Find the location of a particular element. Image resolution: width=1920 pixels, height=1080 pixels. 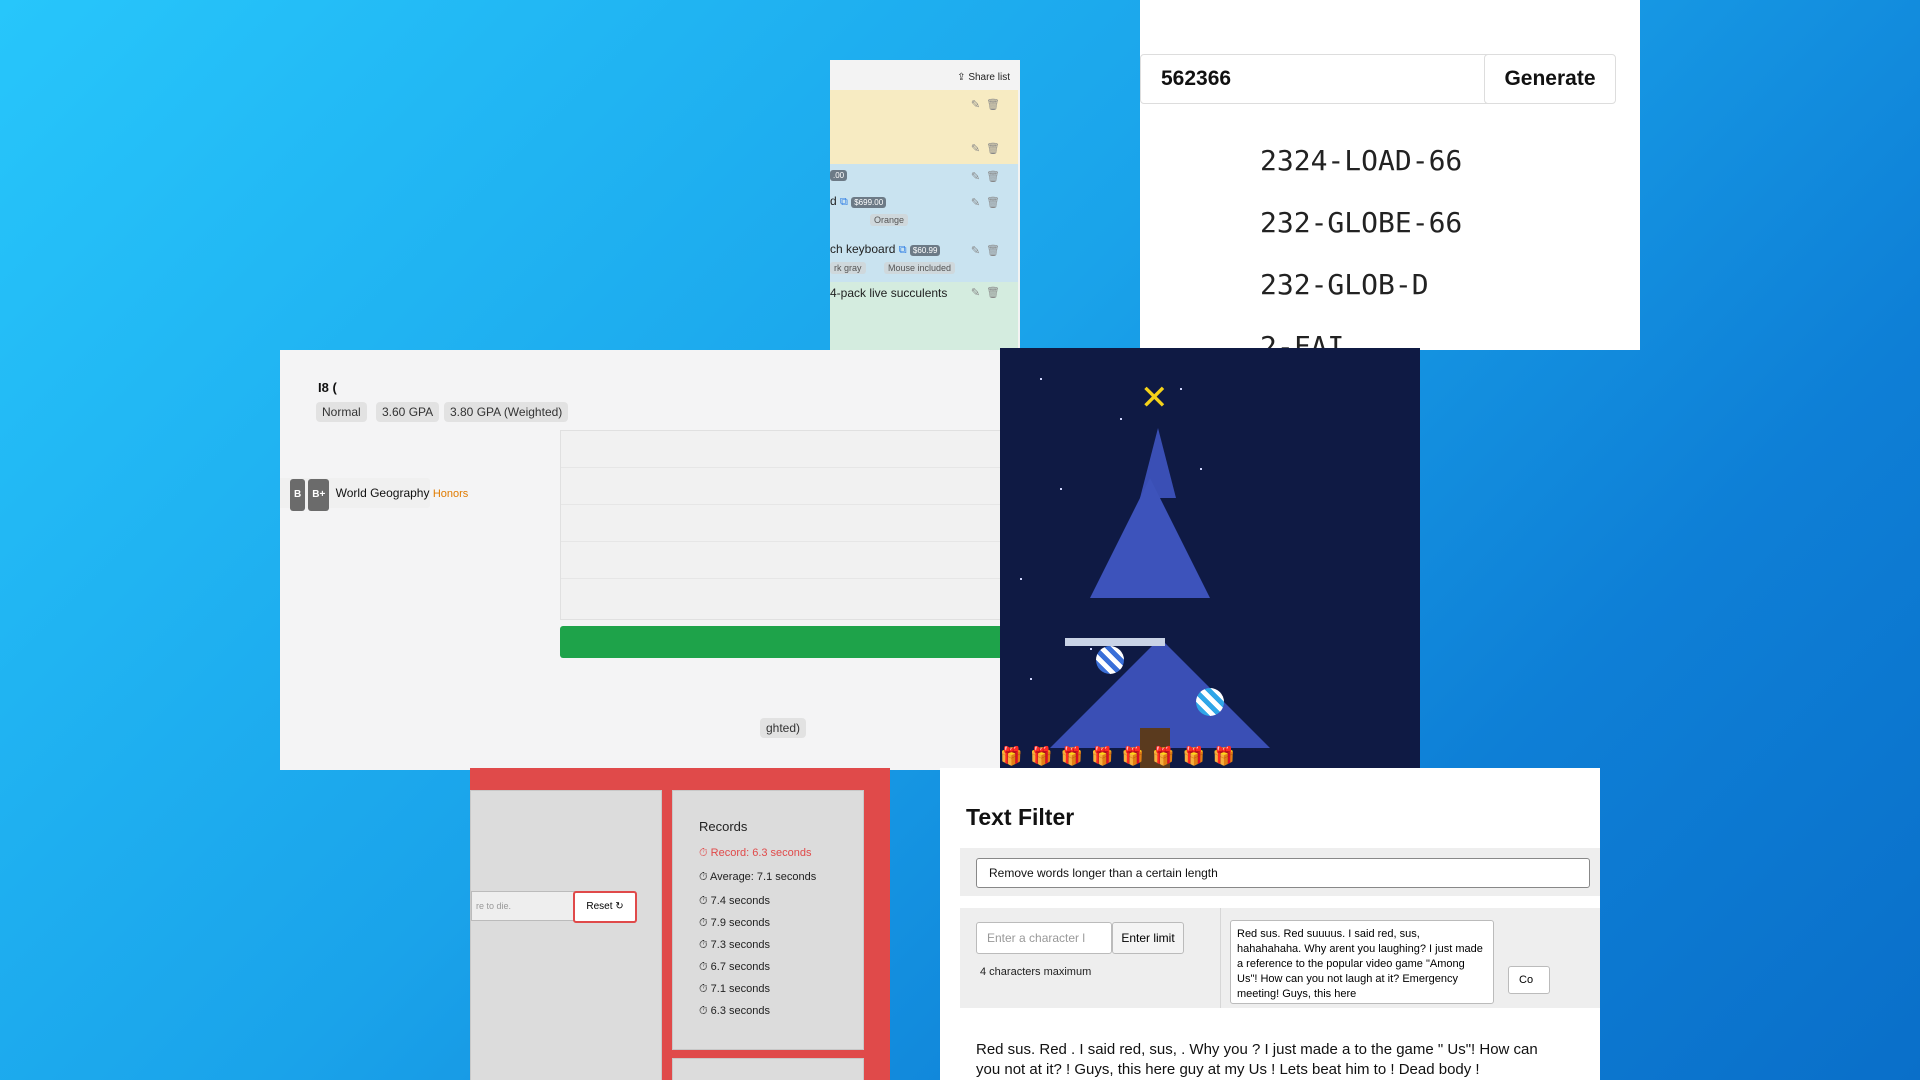

generated-code: 232-GLOB-D is located at coordinates (1344, 284).